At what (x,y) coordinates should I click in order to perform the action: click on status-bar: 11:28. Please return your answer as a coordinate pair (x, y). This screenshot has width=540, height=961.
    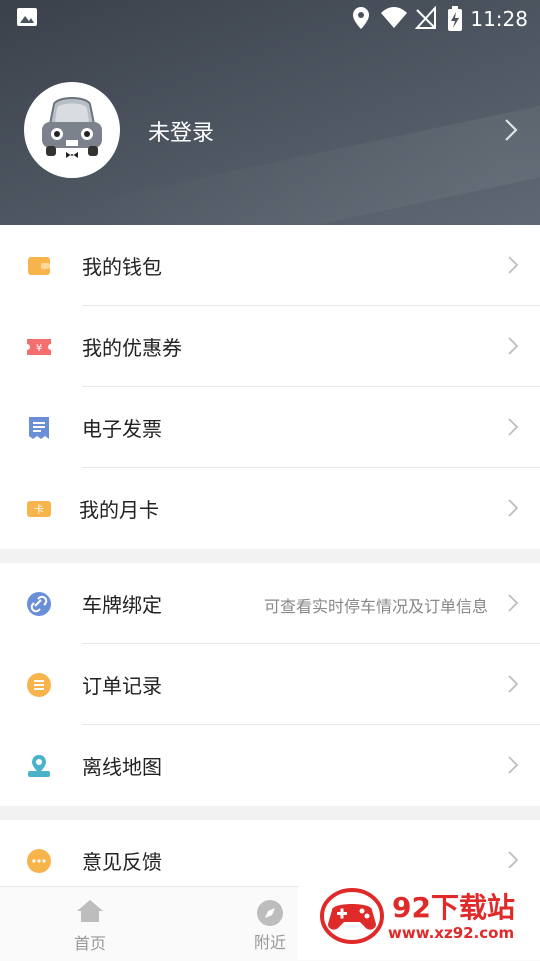
    Looking at the image, I should click on (270, 18).